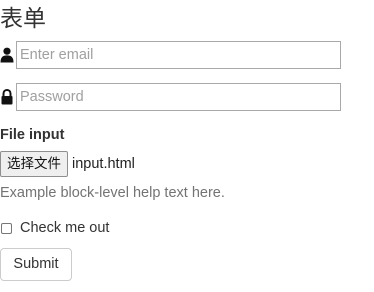 This screenshot has width=374, height=292. Describe the element at coordinates (32, 135) in the screenshot. I see `file-input-label: File input` at that location.